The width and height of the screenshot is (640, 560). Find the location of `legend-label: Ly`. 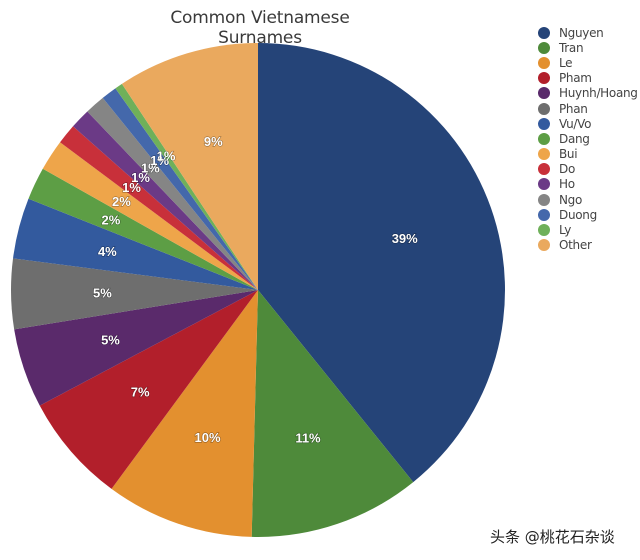

legend-label: Ly is located at coordinates (565, 230).